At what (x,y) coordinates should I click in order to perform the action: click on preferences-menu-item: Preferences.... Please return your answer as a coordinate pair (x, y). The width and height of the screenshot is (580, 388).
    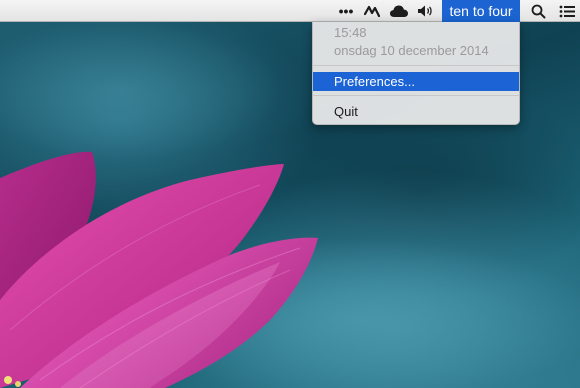
    Looking at the image, I should click on (416, 81).